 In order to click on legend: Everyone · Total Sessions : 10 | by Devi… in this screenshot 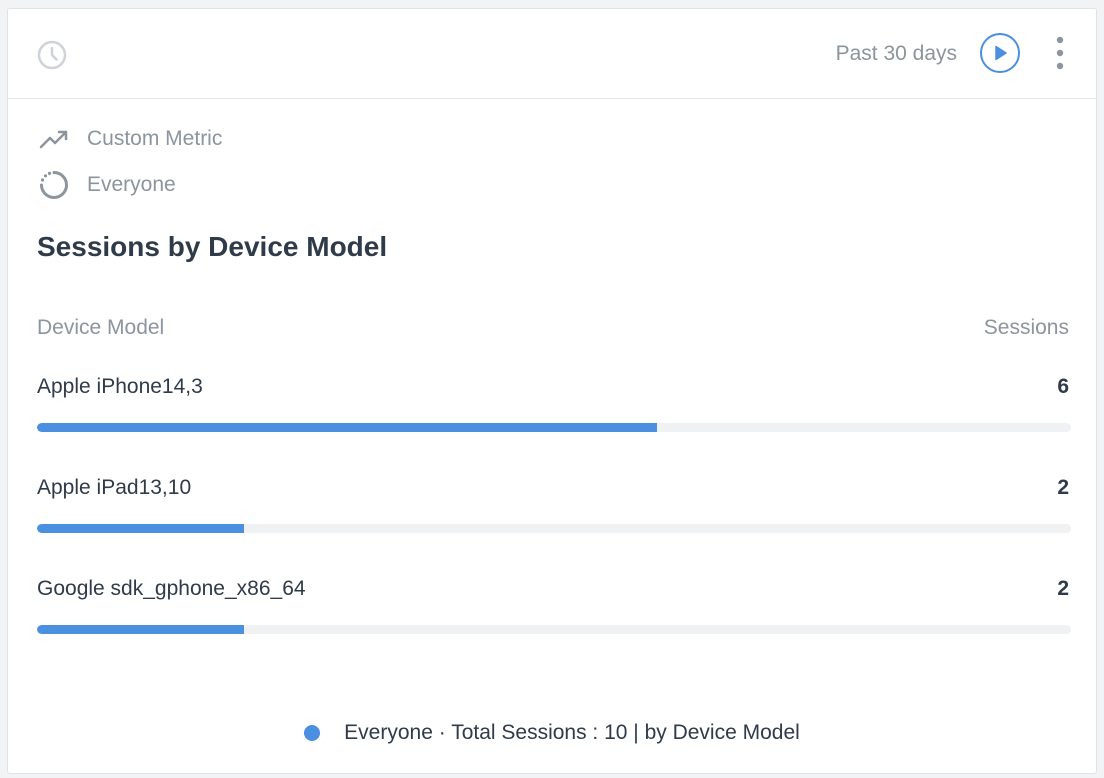, I will do `click(552, 733)`.